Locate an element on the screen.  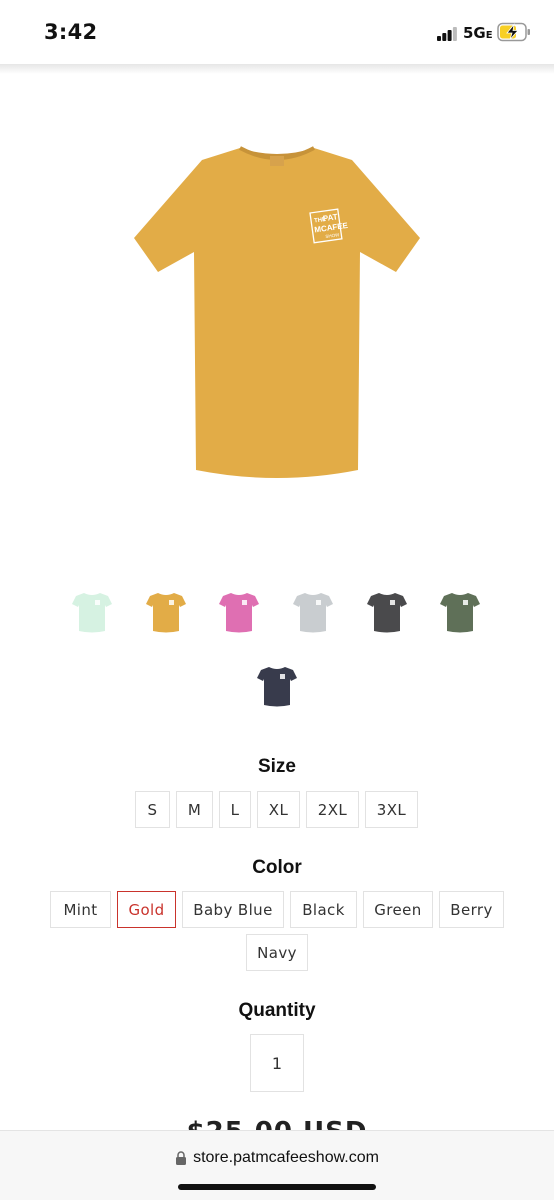
size-option-m: M is located at coordinates (194, 809).